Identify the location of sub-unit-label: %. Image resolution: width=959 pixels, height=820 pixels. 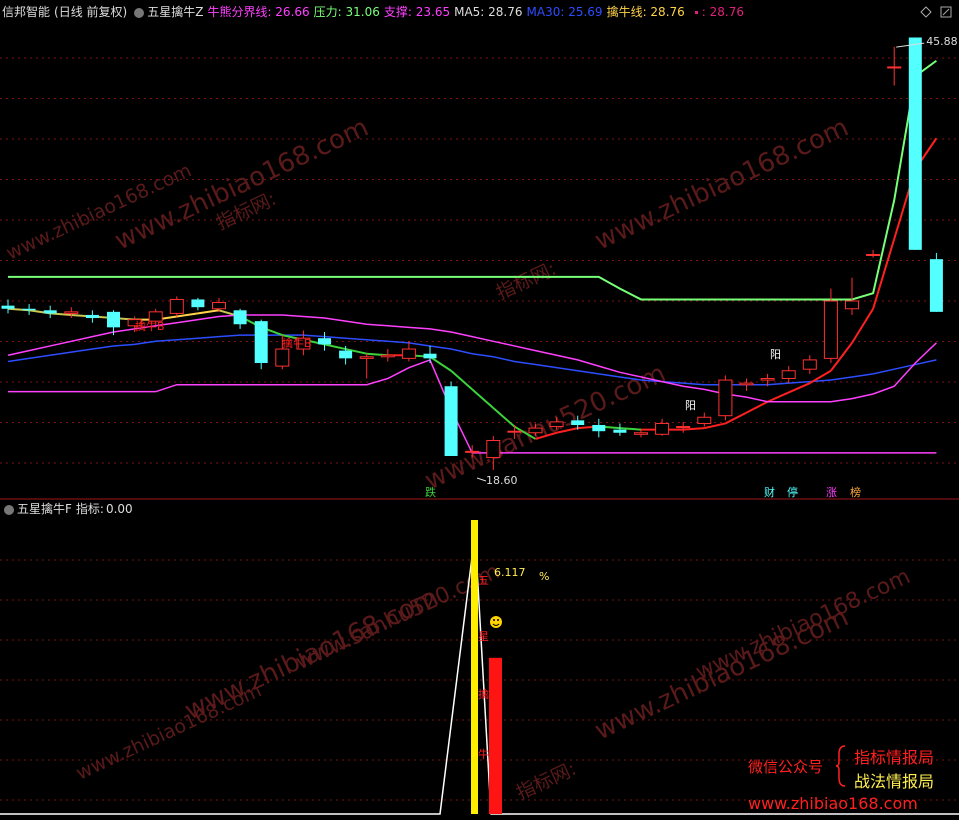
(544, 576).